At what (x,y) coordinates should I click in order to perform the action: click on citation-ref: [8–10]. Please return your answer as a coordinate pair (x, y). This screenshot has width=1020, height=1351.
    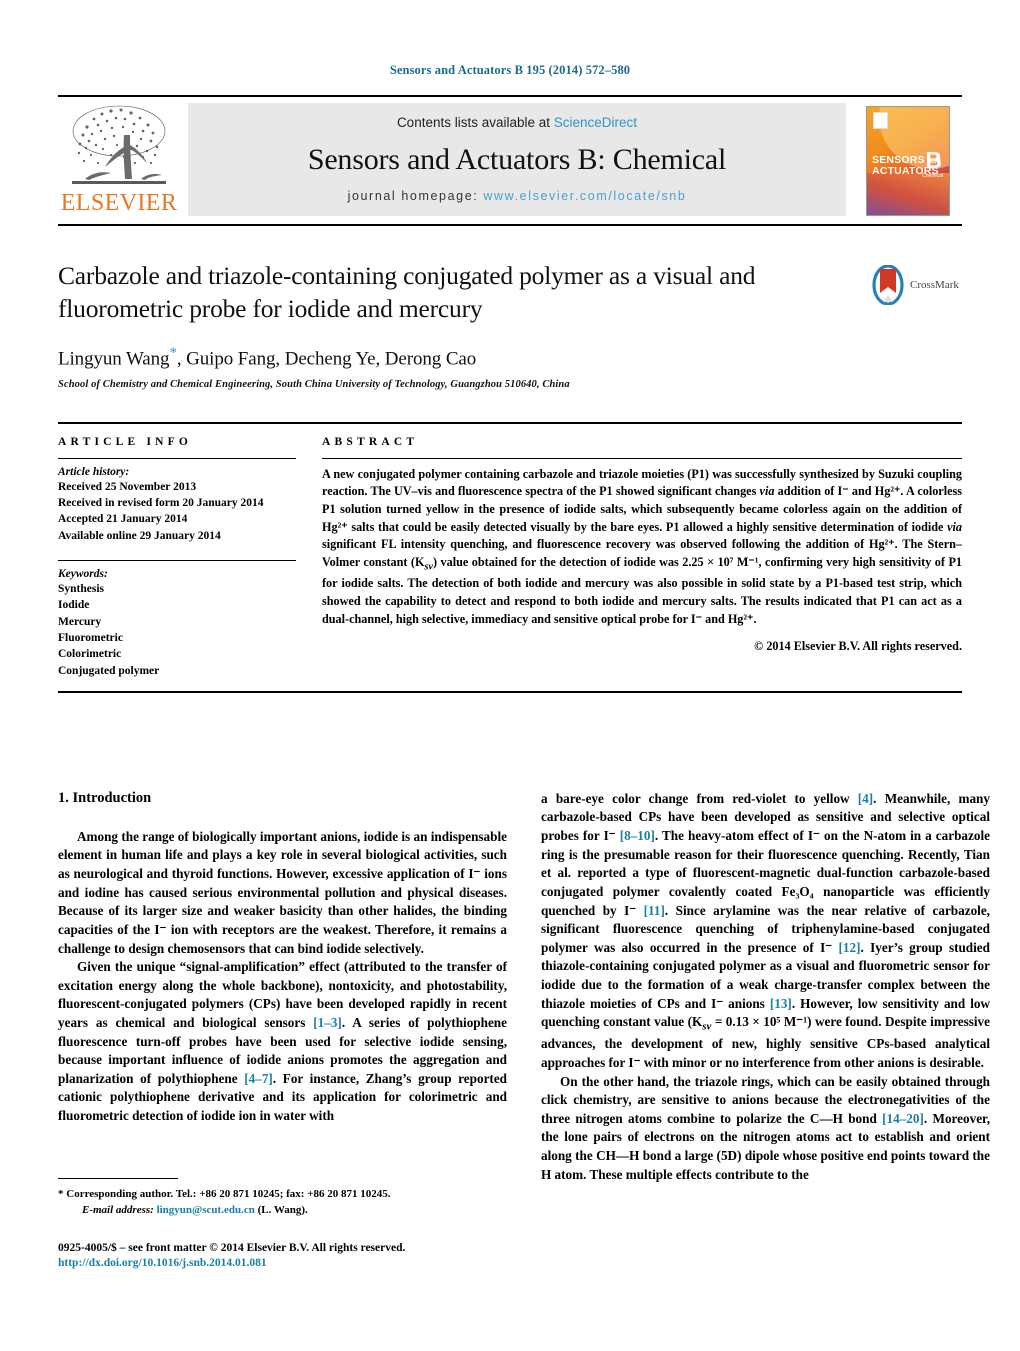
    Looking at the image, I should click on (637, 835).